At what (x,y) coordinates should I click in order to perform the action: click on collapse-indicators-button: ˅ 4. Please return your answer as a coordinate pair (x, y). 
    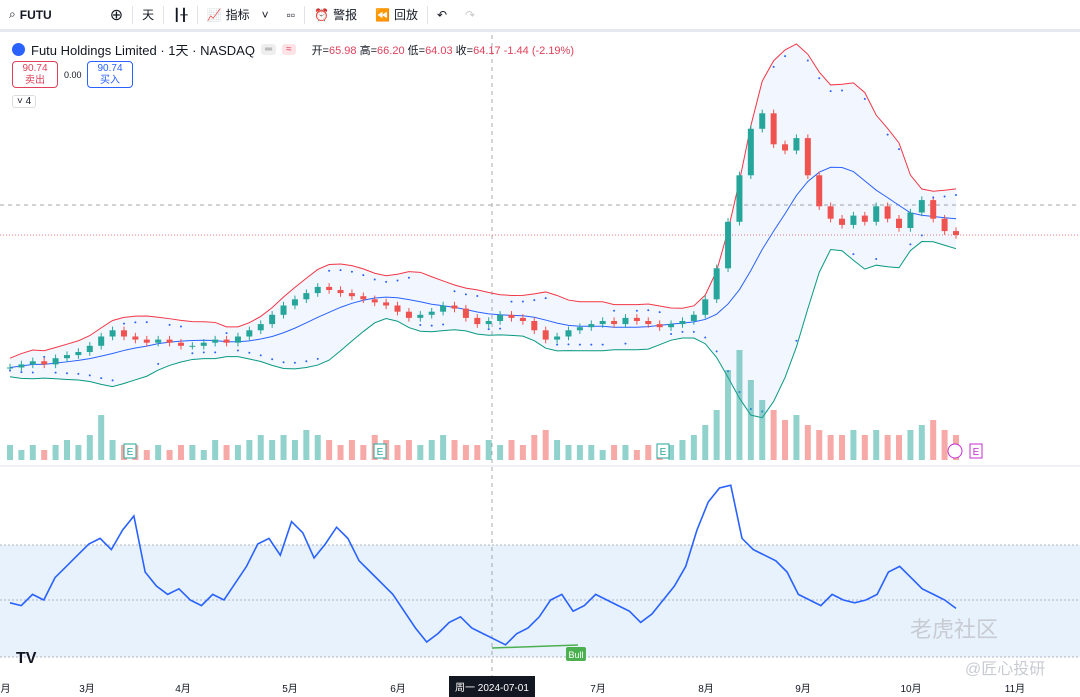
    Looking at the image, I should click on (24, 101).